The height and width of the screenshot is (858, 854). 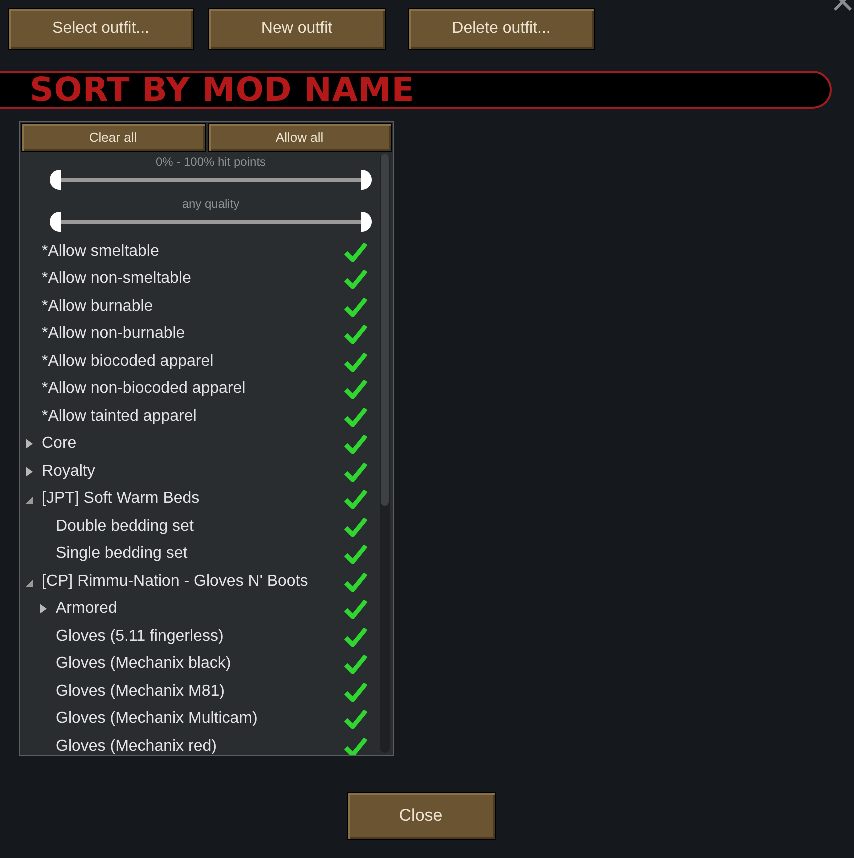 I want to click on tree-item-label: Gloves (Mechanix Multicam), so click(x=200, y=719).